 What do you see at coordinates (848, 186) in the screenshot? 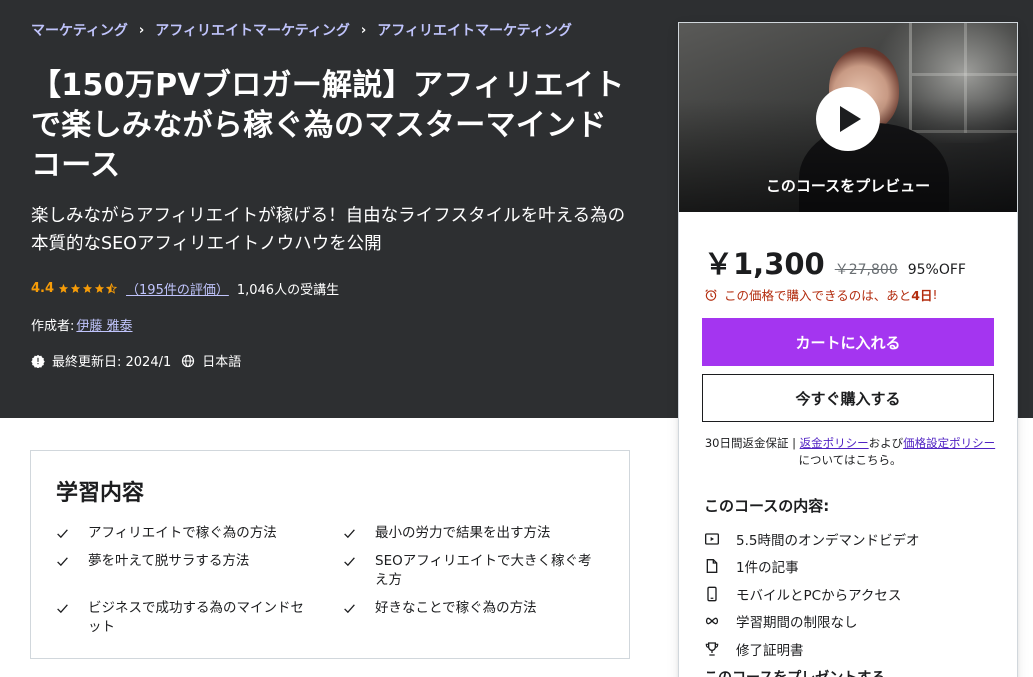
I see `preview-label: このコースをプレビュー` at bounding box center [848, 186].